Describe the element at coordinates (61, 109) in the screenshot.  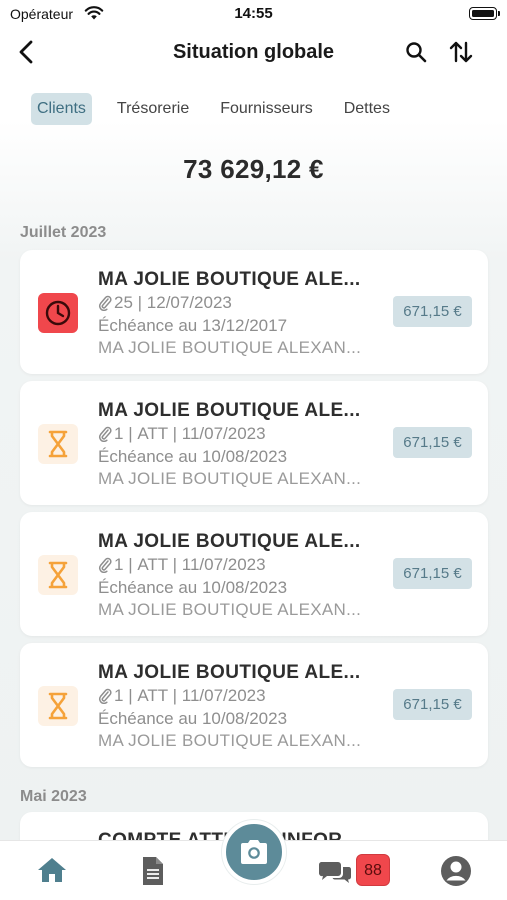
I see `tab-clients: Clients` at that location.